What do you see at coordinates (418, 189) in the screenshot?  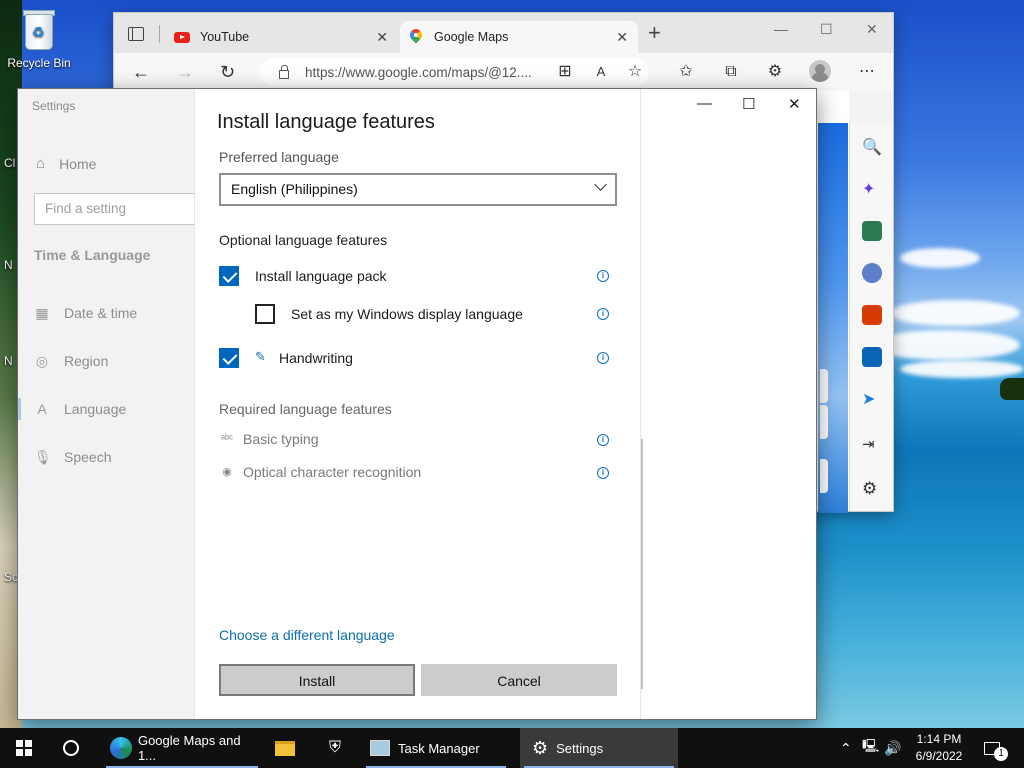 I see `preferred-language-dropdown: English (Philippines)` at bounding box center [418, 189].